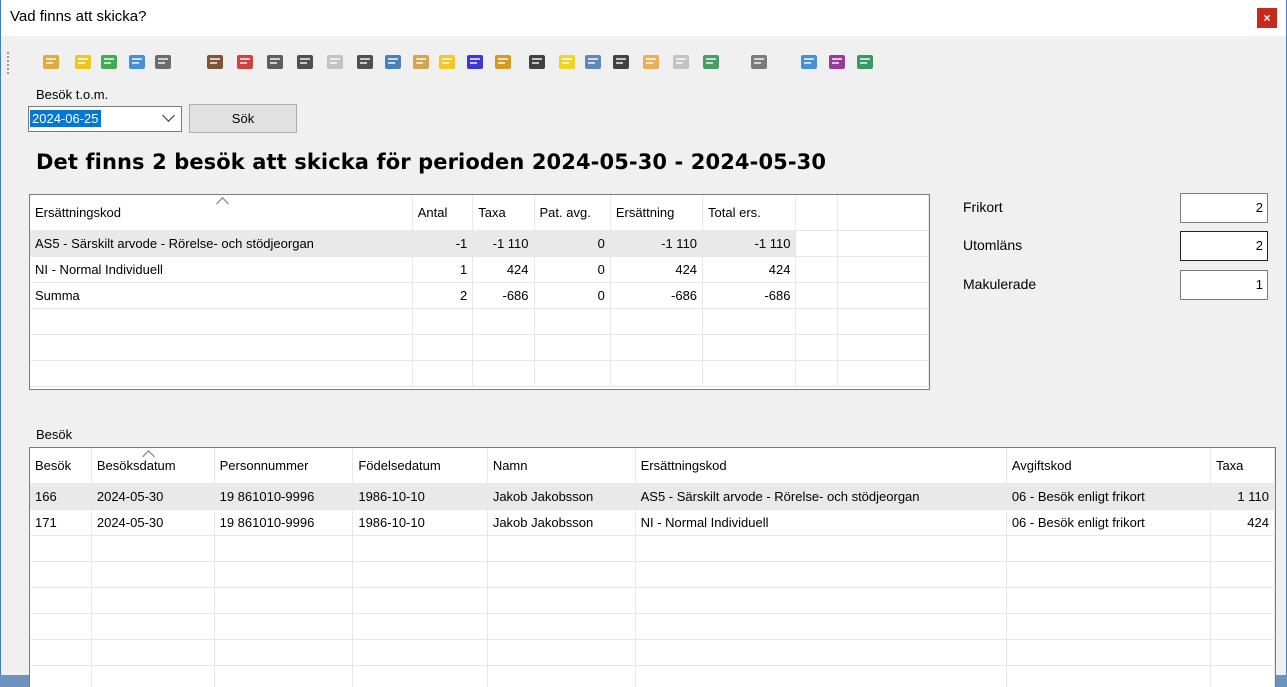  Describe the element at coordinates (1108, 466) in the screenshot. I see `col-header: Avgiftskod` at that location.